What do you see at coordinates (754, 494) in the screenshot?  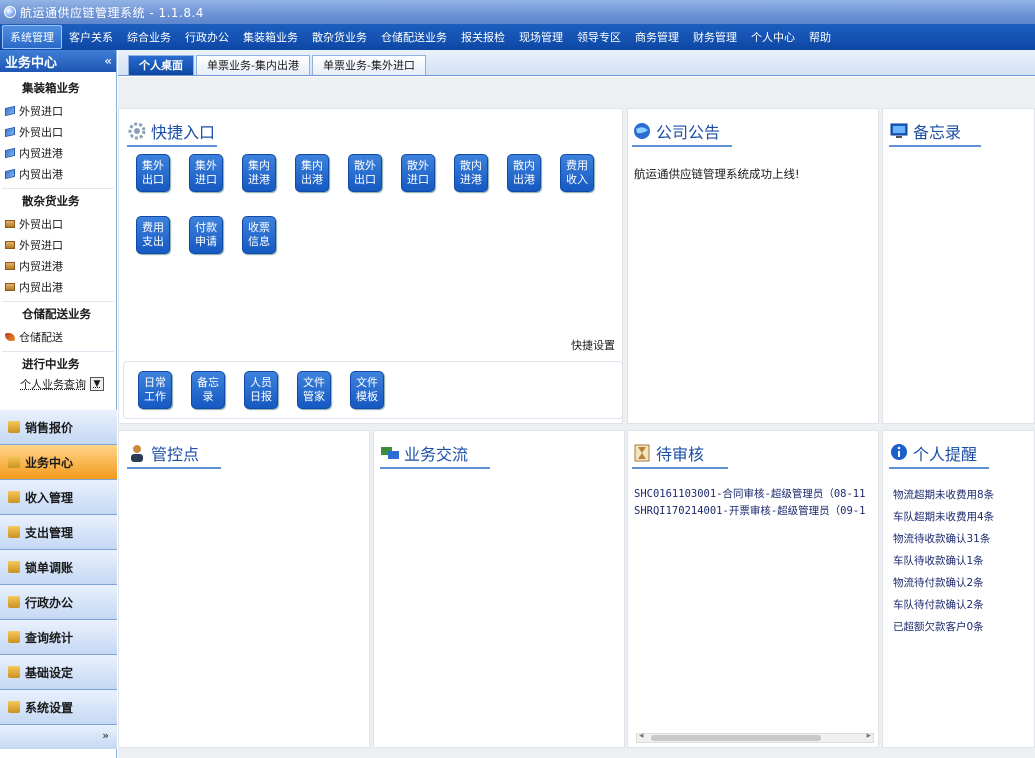 I see `audit-item: SHC0161103001-合同审核-超级管理员（08-11` at bounding box center [754, 494].